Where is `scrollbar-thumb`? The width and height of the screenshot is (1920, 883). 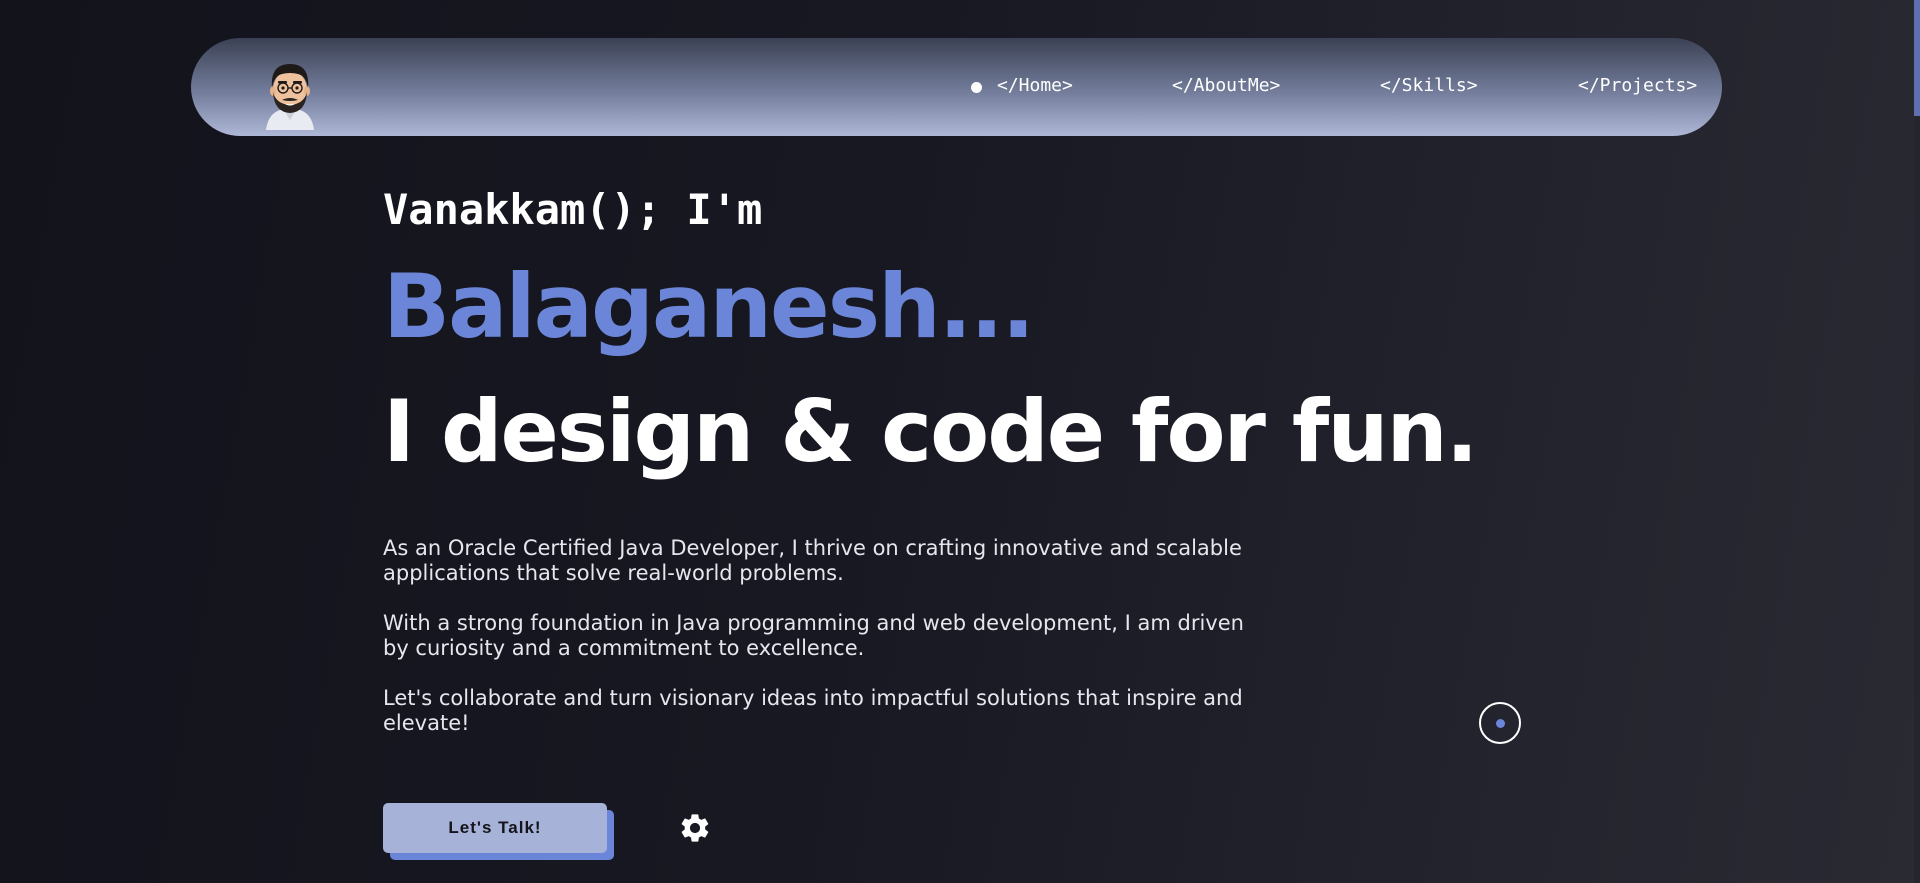 scrollbar-thumb is located at coordinates (1917, 58).